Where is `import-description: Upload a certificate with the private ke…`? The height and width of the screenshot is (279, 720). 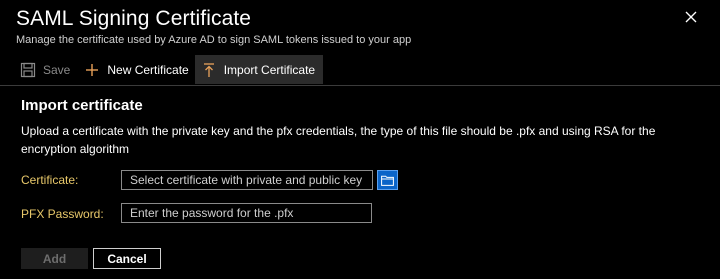
import-description: Upload a certificate with the private ke… is located at coordinates (338, 140).